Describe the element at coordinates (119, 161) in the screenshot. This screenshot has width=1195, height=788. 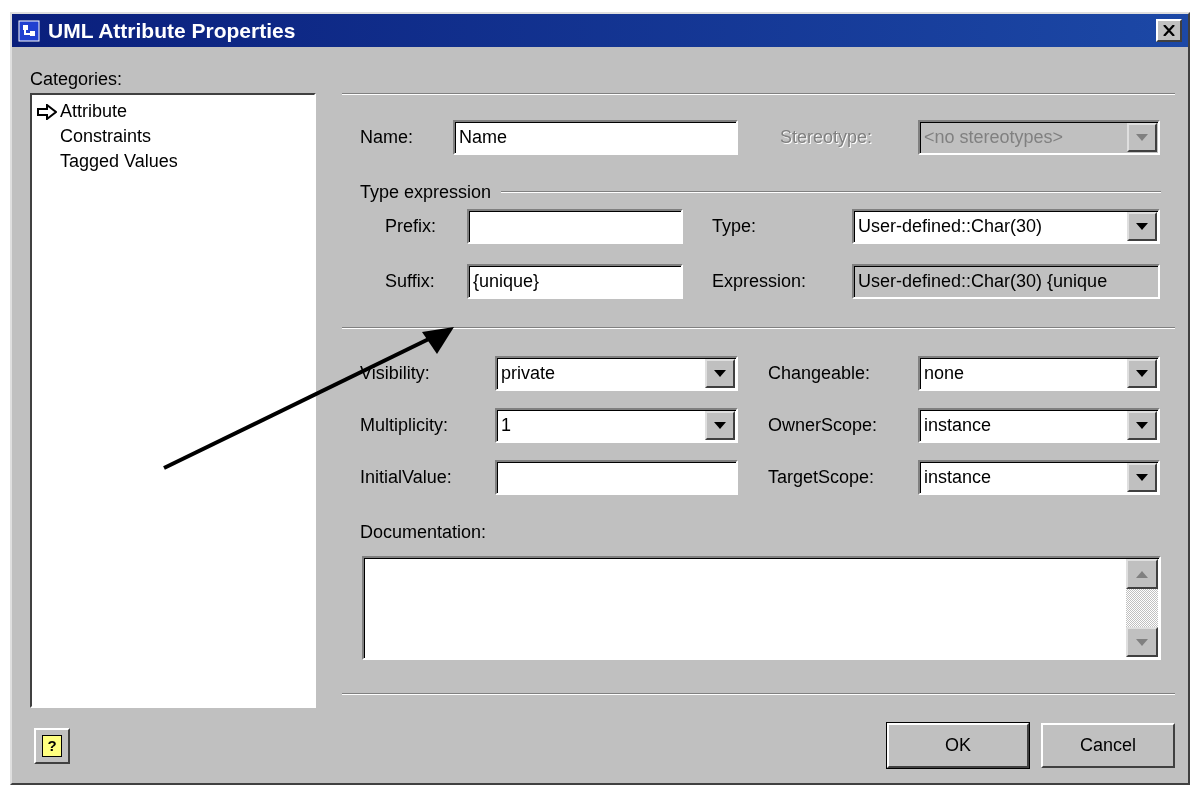
I see `category-item: Tagged Values` at that location.